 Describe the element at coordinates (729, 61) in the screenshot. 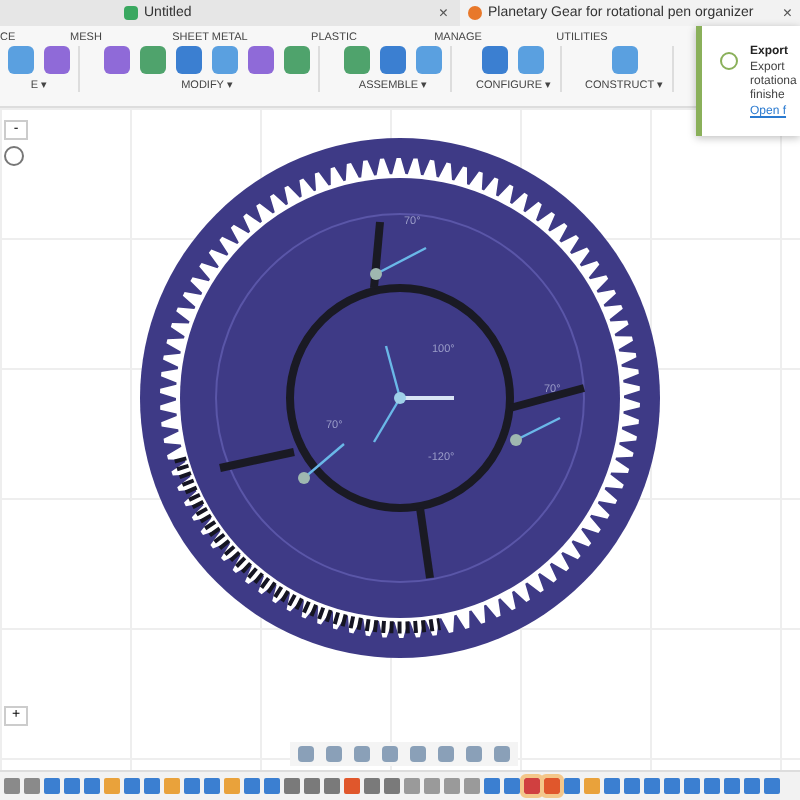

I see `check-icon` at that location.